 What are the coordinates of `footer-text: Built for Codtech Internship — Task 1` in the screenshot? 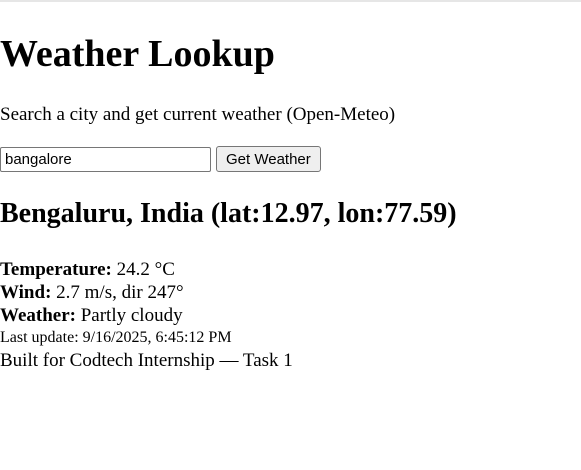 It's located at (146, 360).